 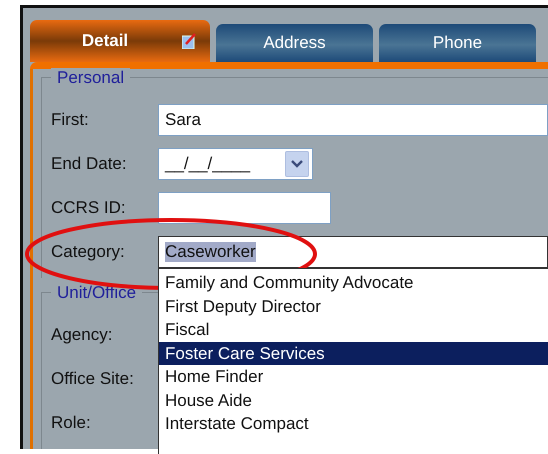 What do you see at coordinates (88, 252) in the screenshot?
I see `field-label: Category:` at bounding box center [88, 252].